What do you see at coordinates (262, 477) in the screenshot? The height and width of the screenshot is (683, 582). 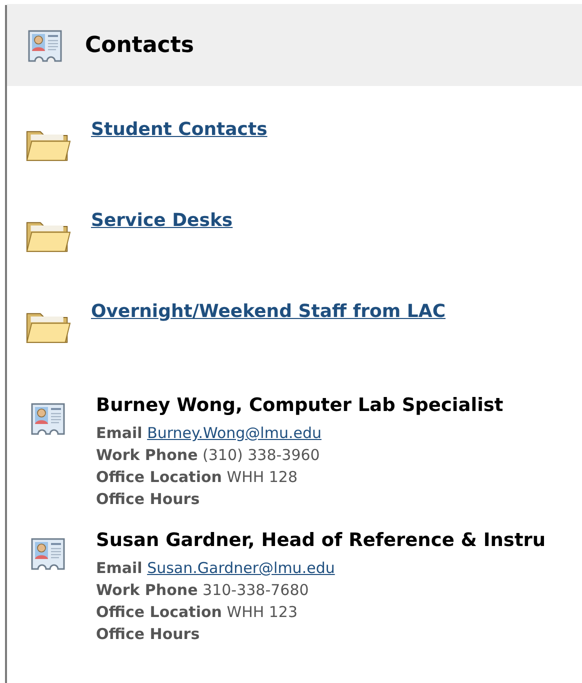 I see `field-value: WHH 128` at bounding box center [262, 477].